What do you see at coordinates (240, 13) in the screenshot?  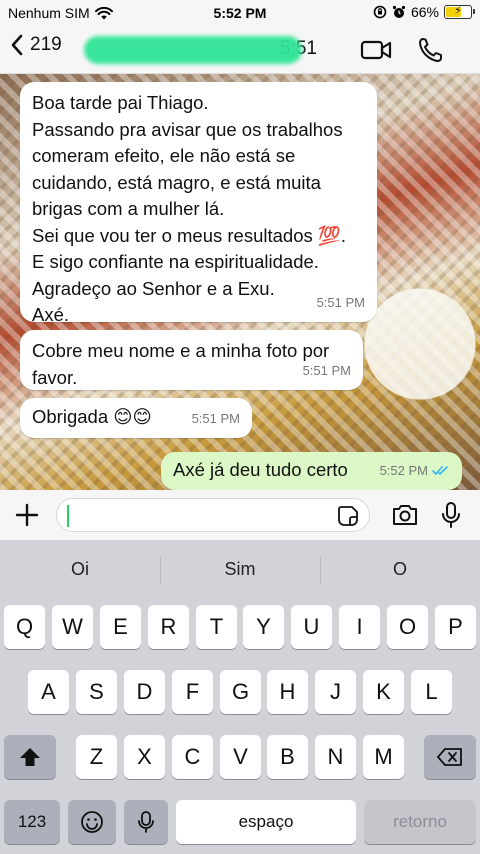 I see `status-bar: Nenhum SIM 5:52 PM 66% ⚡` at bounding box center [240, 13].